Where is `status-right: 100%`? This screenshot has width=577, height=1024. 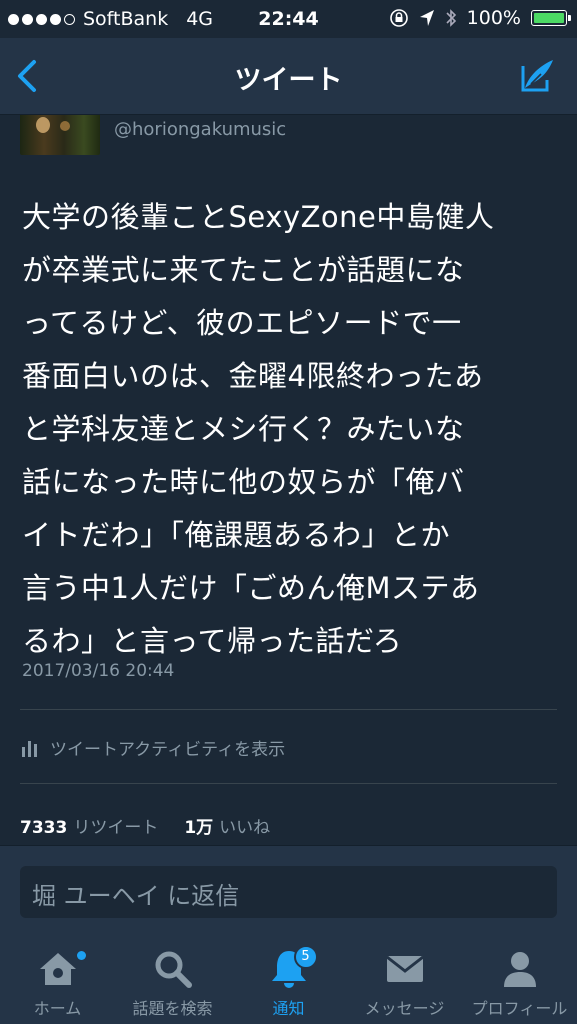
status-right: 100% is located at coordinates (480, 18).